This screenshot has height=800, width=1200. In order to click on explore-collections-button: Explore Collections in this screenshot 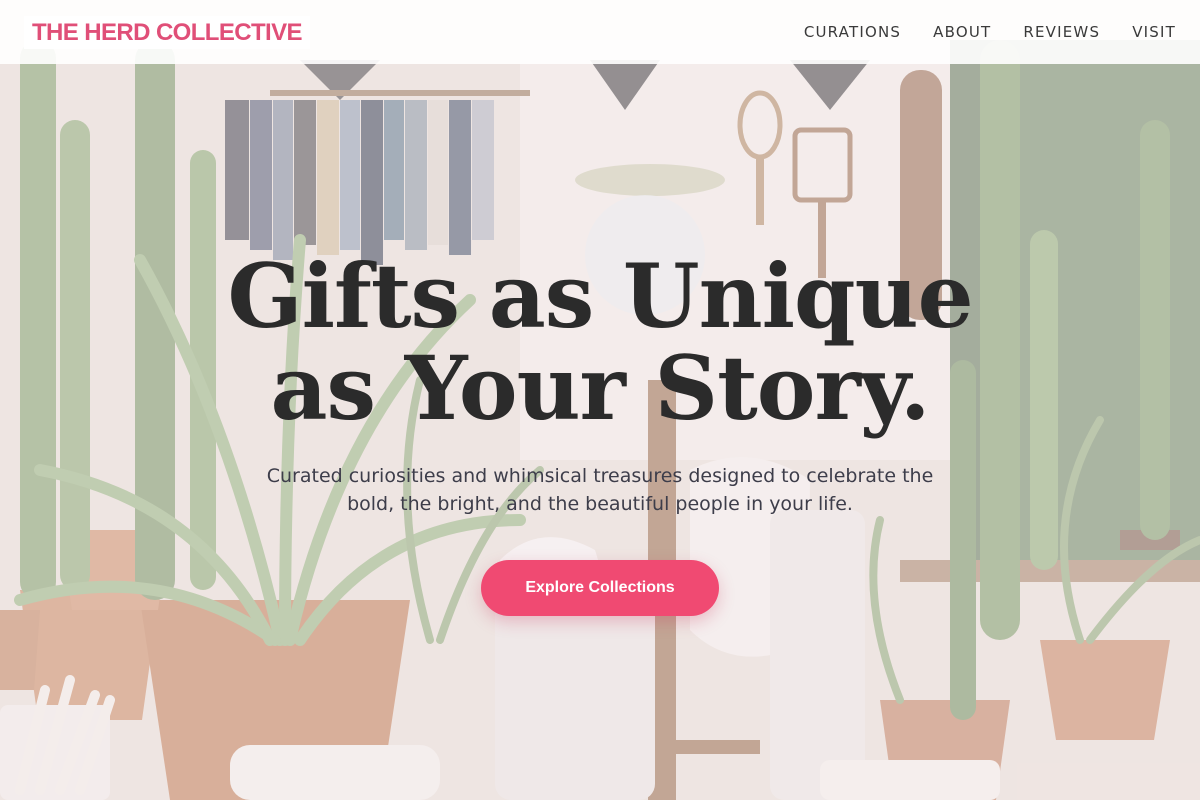, I will do `click(600, 588)`.